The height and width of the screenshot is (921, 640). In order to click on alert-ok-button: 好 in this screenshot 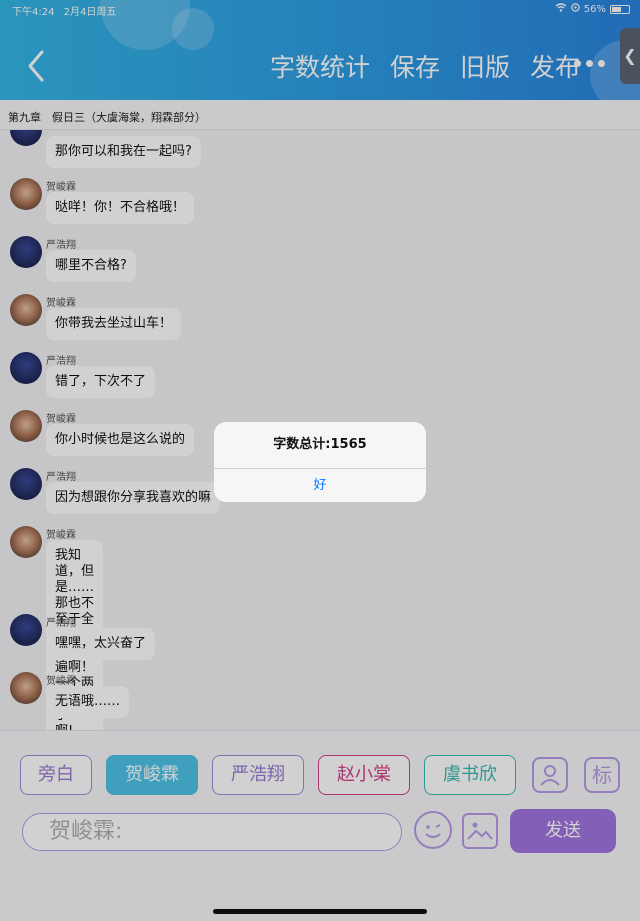, I will do `click(320, 485)`.